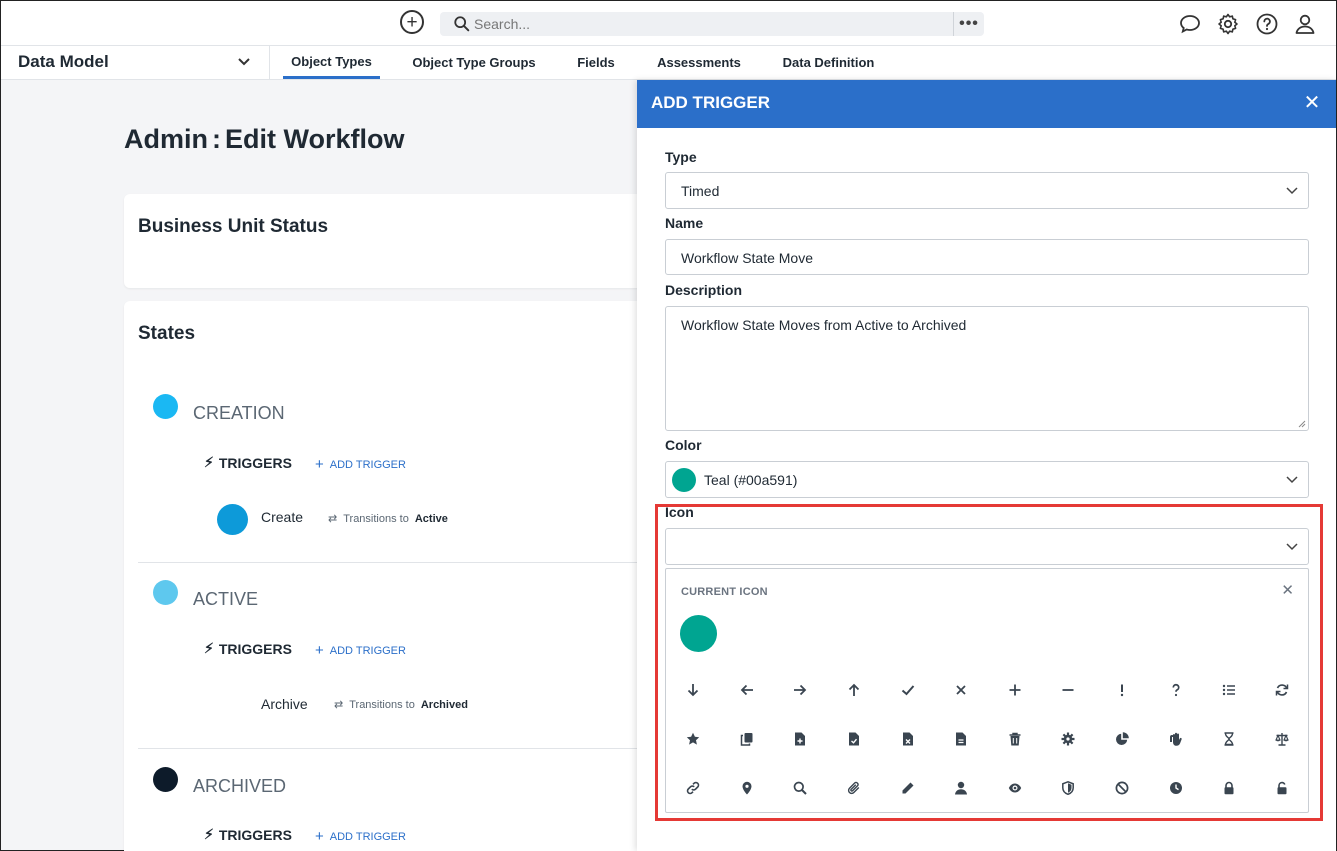 This screenshot has width=1337, height=851. What do you see at coordinates (987, 190) in the screenshot?
I see `type-select: Timed` at bounding box center [987, 190].